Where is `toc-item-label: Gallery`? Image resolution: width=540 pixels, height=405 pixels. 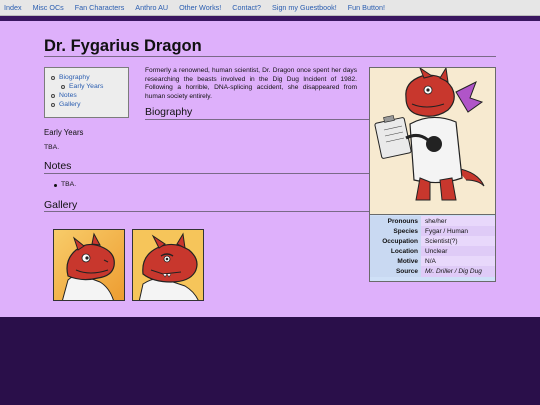 toc-item-label: Gallery is located at coordinates (70, 104).